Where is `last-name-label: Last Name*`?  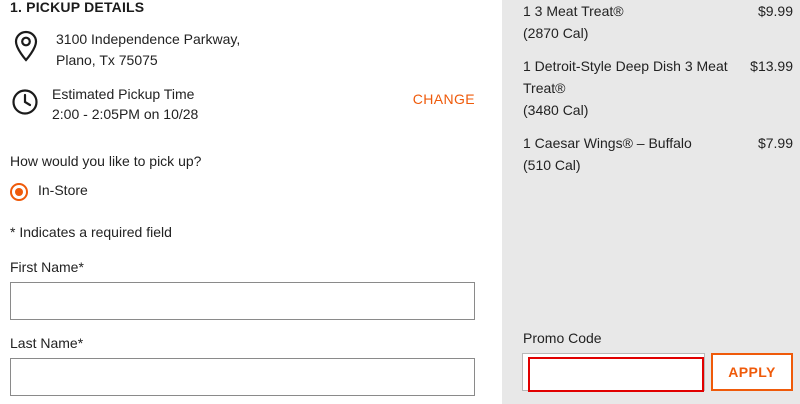
last-name-label: Last Name* is located at coordinates (47, 343).